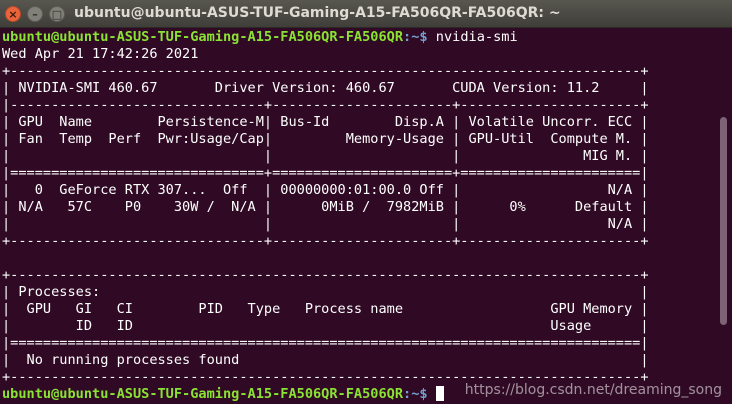 The height and width of the screenshot is (404, 732). I want to click on close-button: ×, so click(13, 14).